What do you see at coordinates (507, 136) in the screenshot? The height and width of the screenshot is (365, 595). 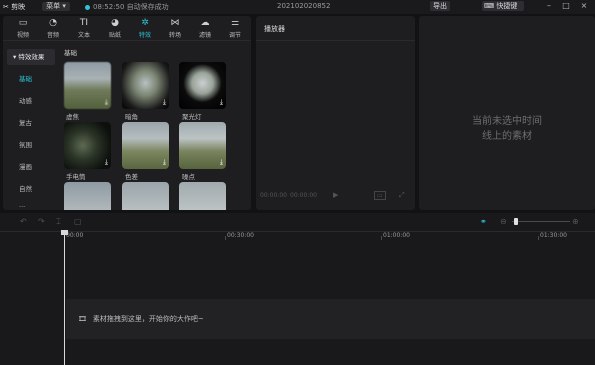 I see `empty-selection-line2: 线上的素材` at bounding box center [507, 136].